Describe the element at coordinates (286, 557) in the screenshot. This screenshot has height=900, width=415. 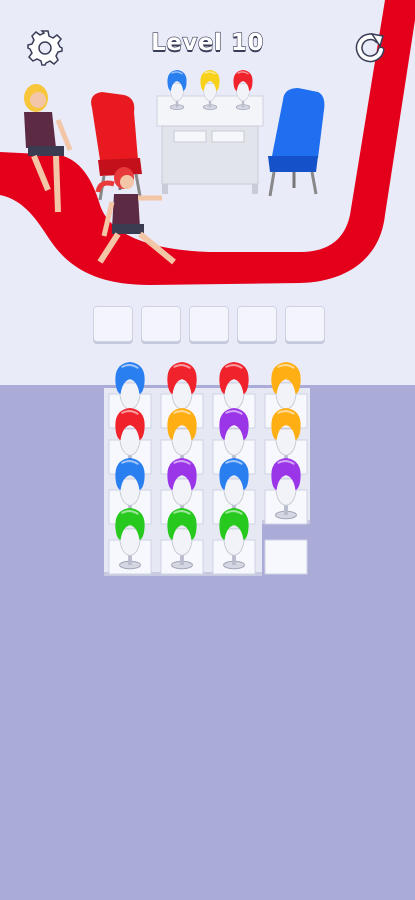
I see `wig-tile` at that location.